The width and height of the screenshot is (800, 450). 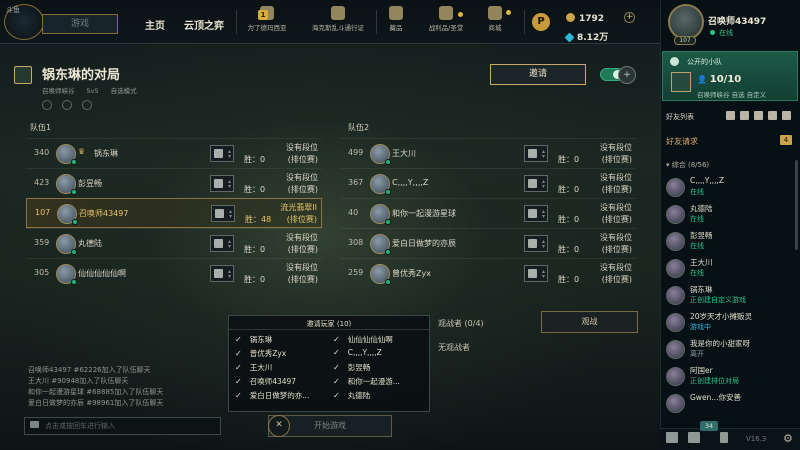 What do you see at coordinates (672, 437) in the screenshot?
I see `chat-bubble-icon` at bounding box center [672, 437].